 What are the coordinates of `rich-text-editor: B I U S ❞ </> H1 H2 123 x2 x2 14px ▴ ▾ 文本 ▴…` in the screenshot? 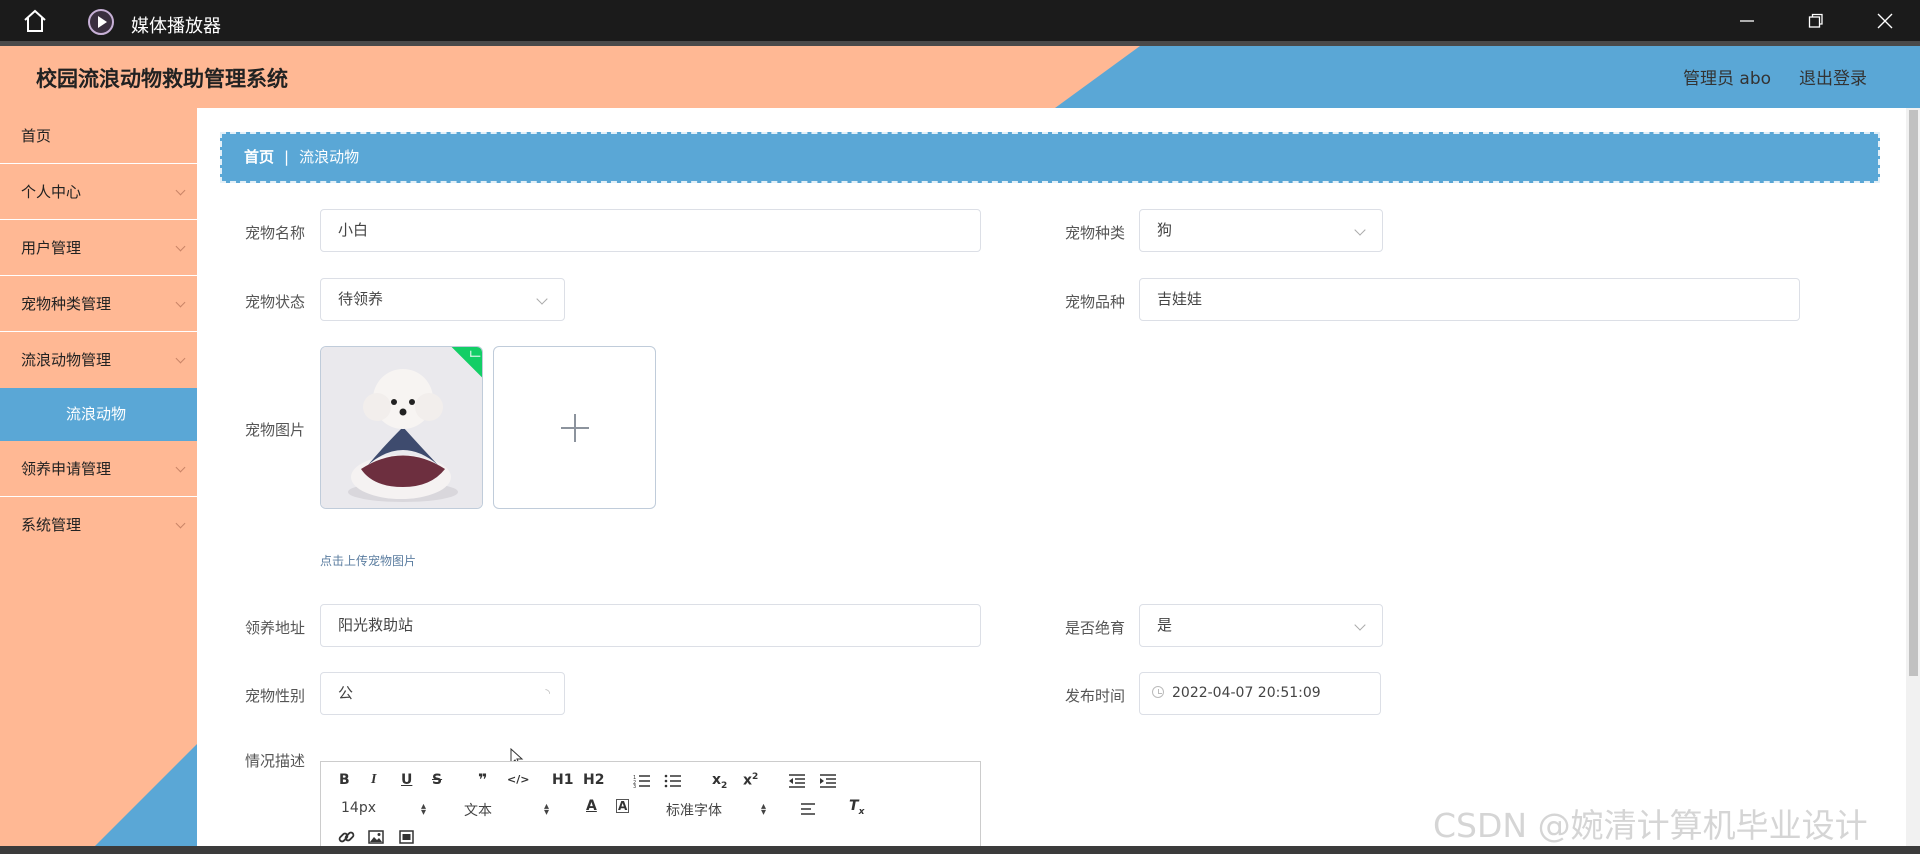 It's located at (650, 804).